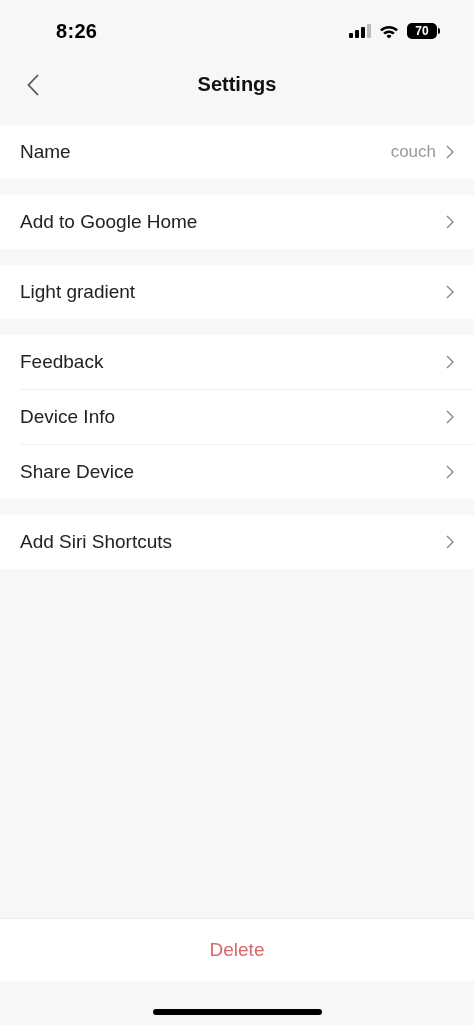 The height and width of the screenshot is (1025, 474). Describe the element at coordinates (237, 950) in the screenshot. I see `delete-button: Delete` at that location.